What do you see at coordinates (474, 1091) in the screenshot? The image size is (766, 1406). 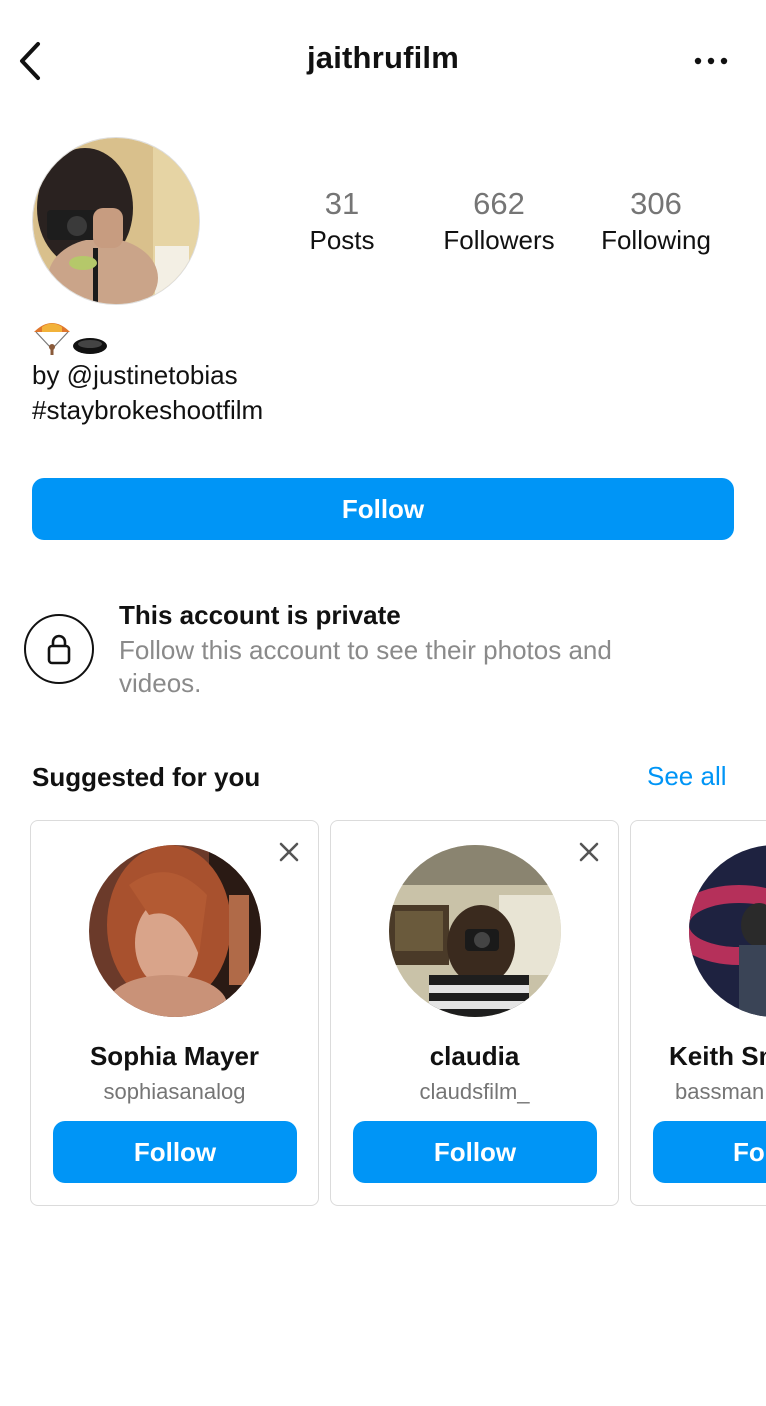 I see `suggestion-handle: claudsfilm_` at bounding box center [474, 1091].